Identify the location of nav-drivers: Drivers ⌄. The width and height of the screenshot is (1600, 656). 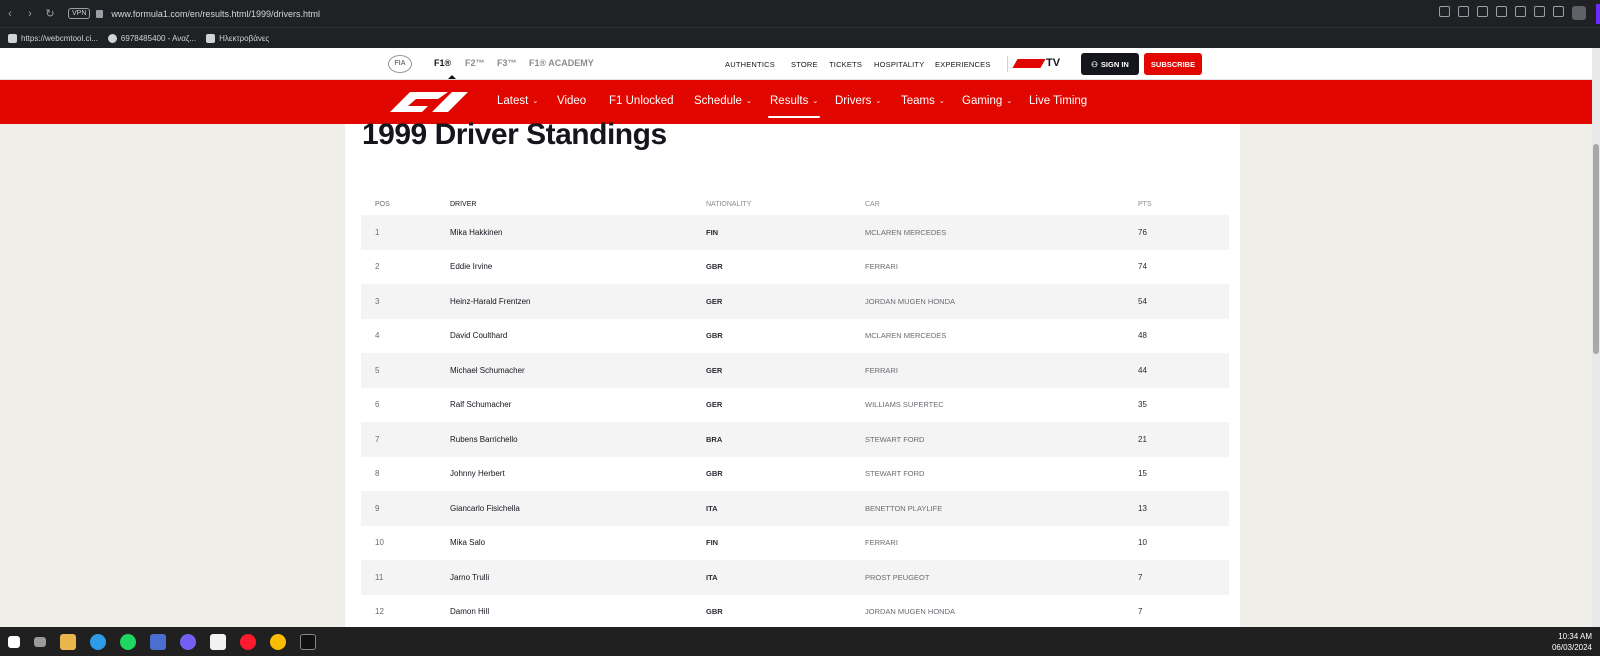
(858, 101).